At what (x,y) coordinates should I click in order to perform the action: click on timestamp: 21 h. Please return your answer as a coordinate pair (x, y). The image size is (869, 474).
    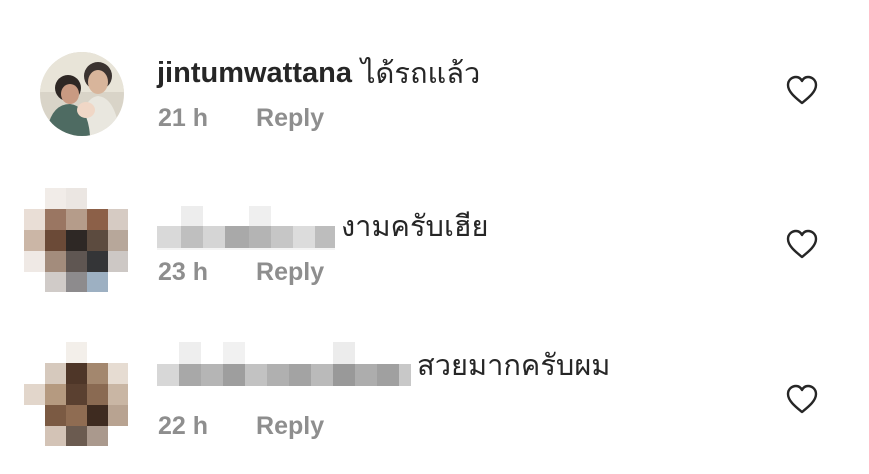
    Looking at the image, I should click on (183, 118).